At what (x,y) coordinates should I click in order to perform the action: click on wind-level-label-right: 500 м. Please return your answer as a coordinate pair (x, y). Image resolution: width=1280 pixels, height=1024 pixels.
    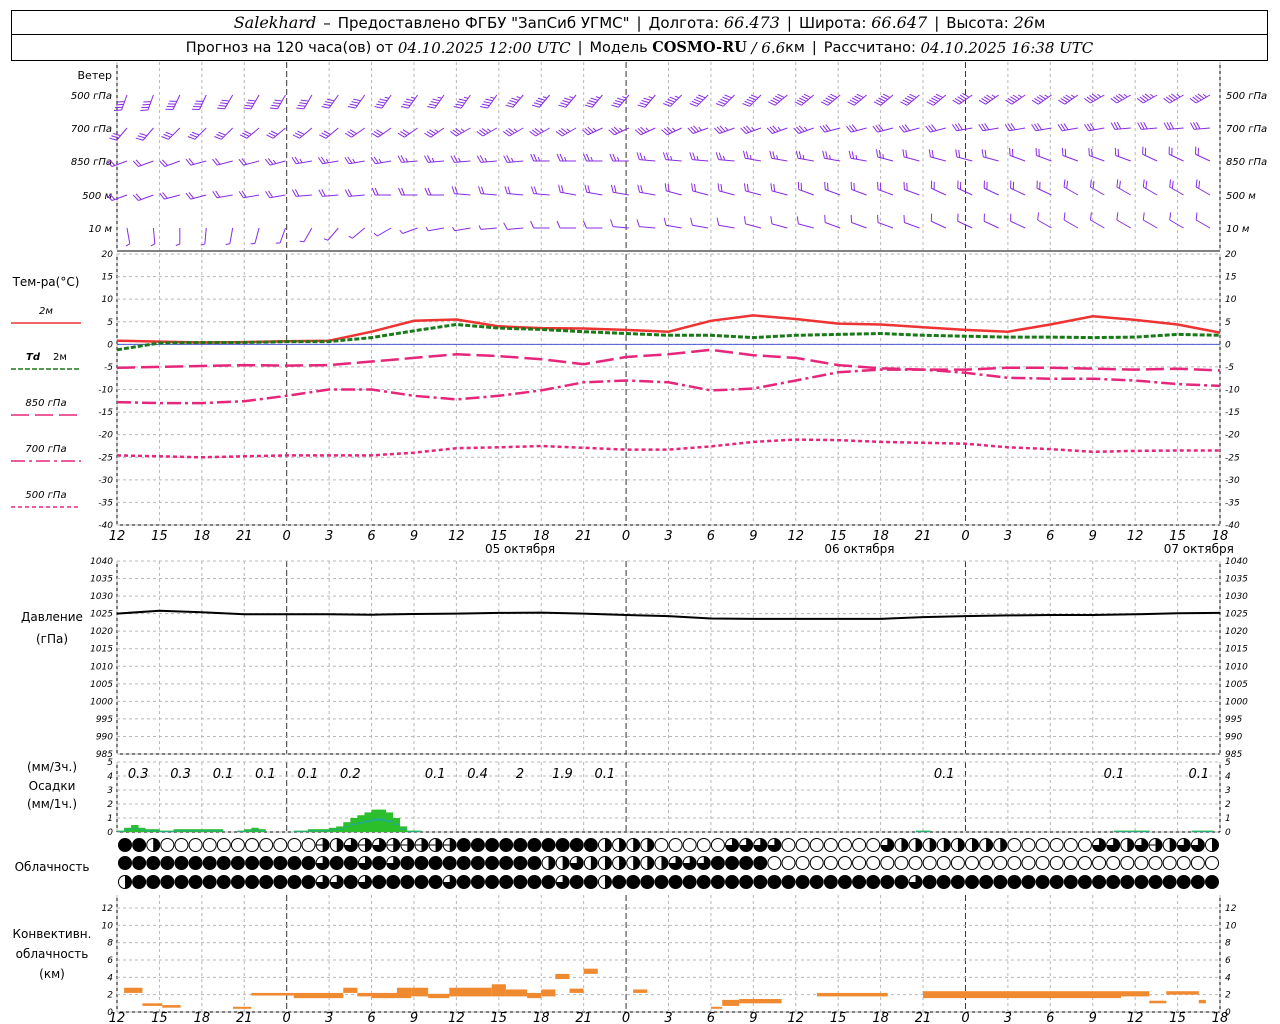
    Looking at the image, I should click on (1241, 196).